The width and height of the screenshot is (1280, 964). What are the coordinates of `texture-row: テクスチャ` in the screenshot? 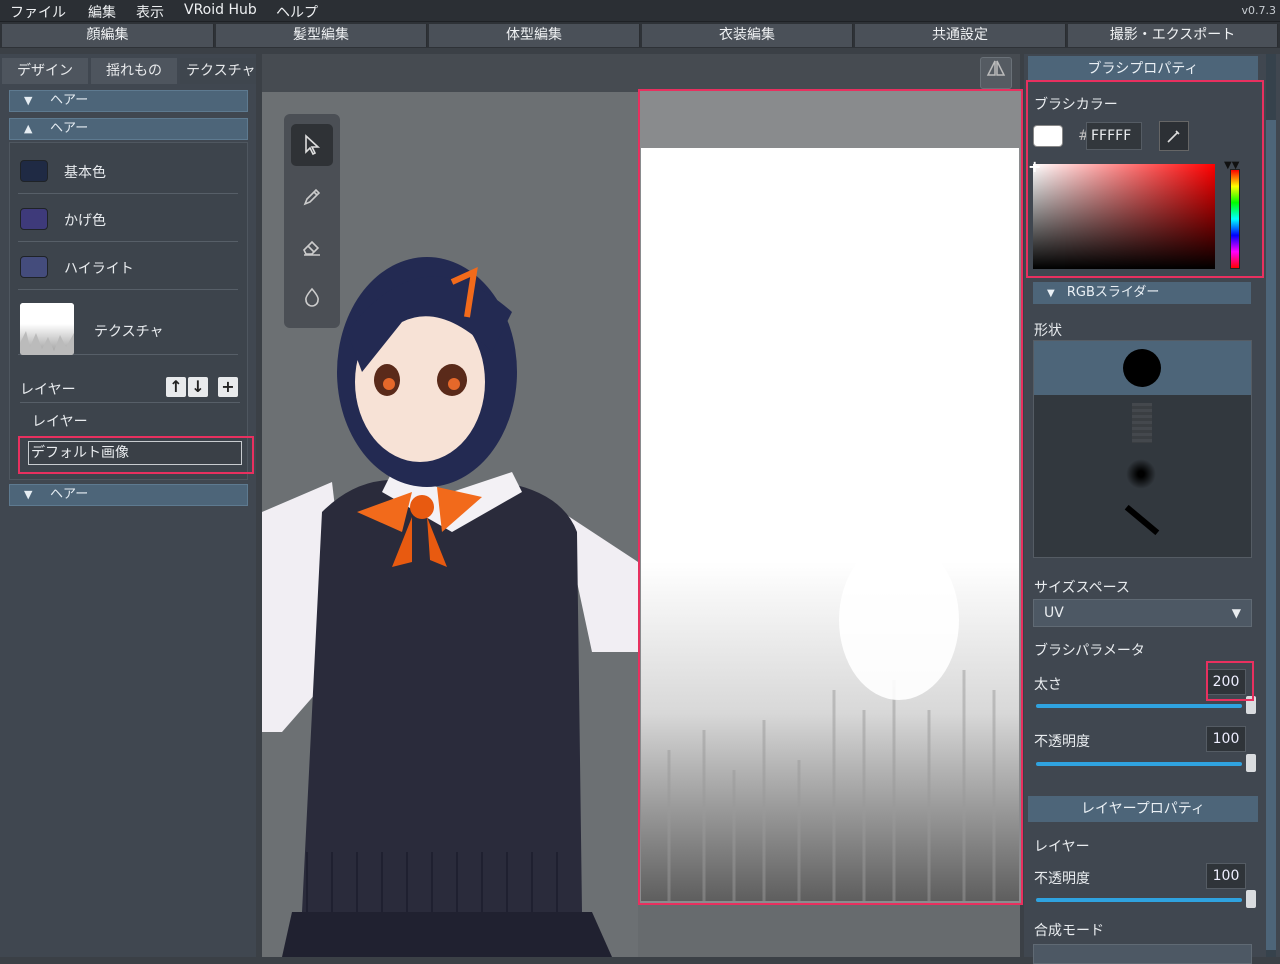 It's located at (128, 323).